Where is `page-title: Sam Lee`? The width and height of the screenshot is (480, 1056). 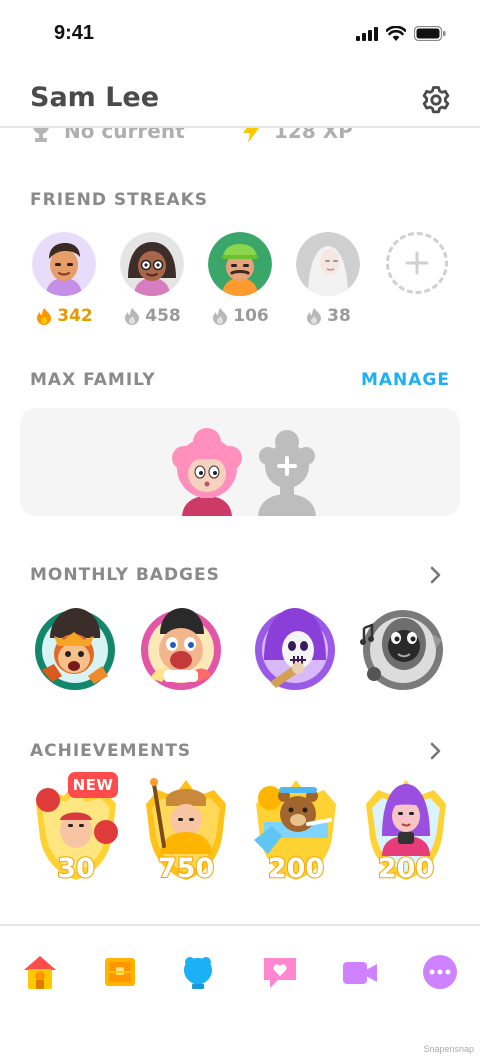
page-title: Sam Lee is located at coordinates (95, 97).